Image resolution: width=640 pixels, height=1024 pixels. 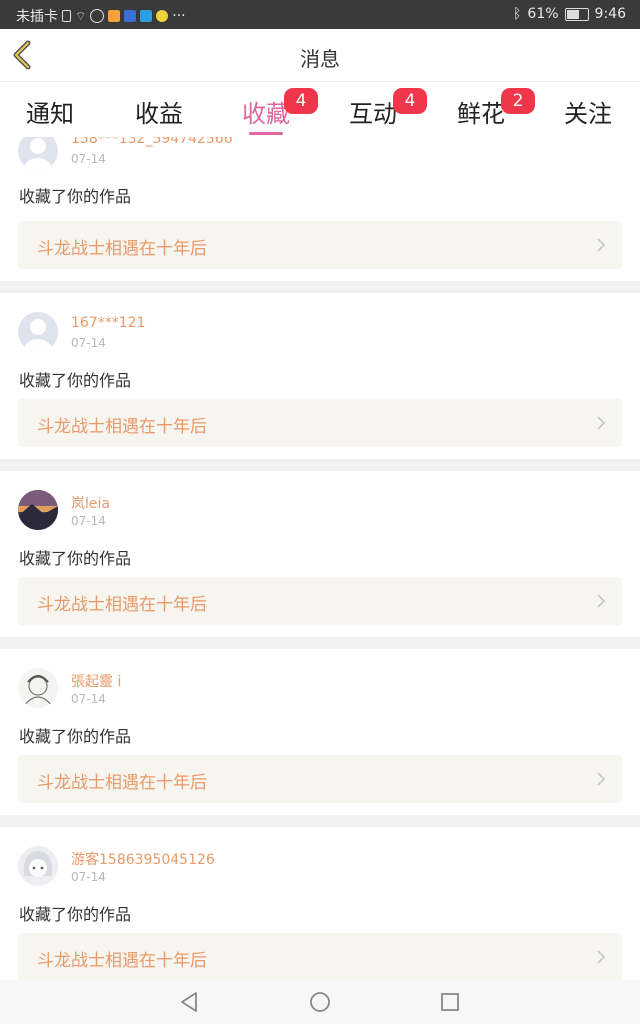 I want to click on anime-avatar-icon, so click(x=38, y=864).